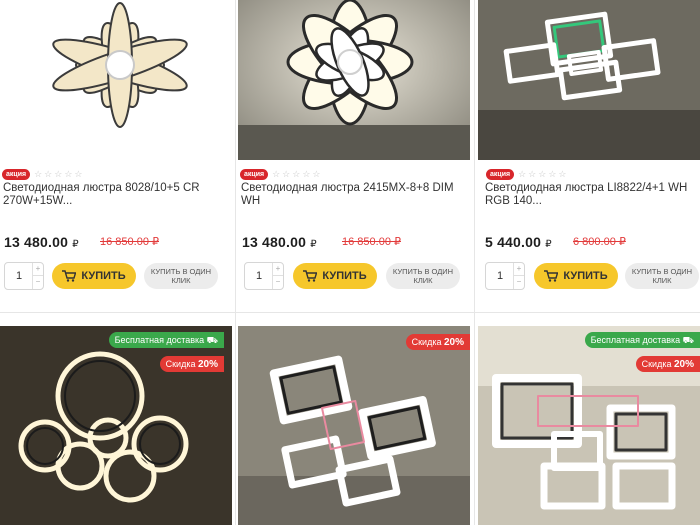 The image size is (700, 525). I want to click on product-card: Скидка 20%, so click(354, 425).